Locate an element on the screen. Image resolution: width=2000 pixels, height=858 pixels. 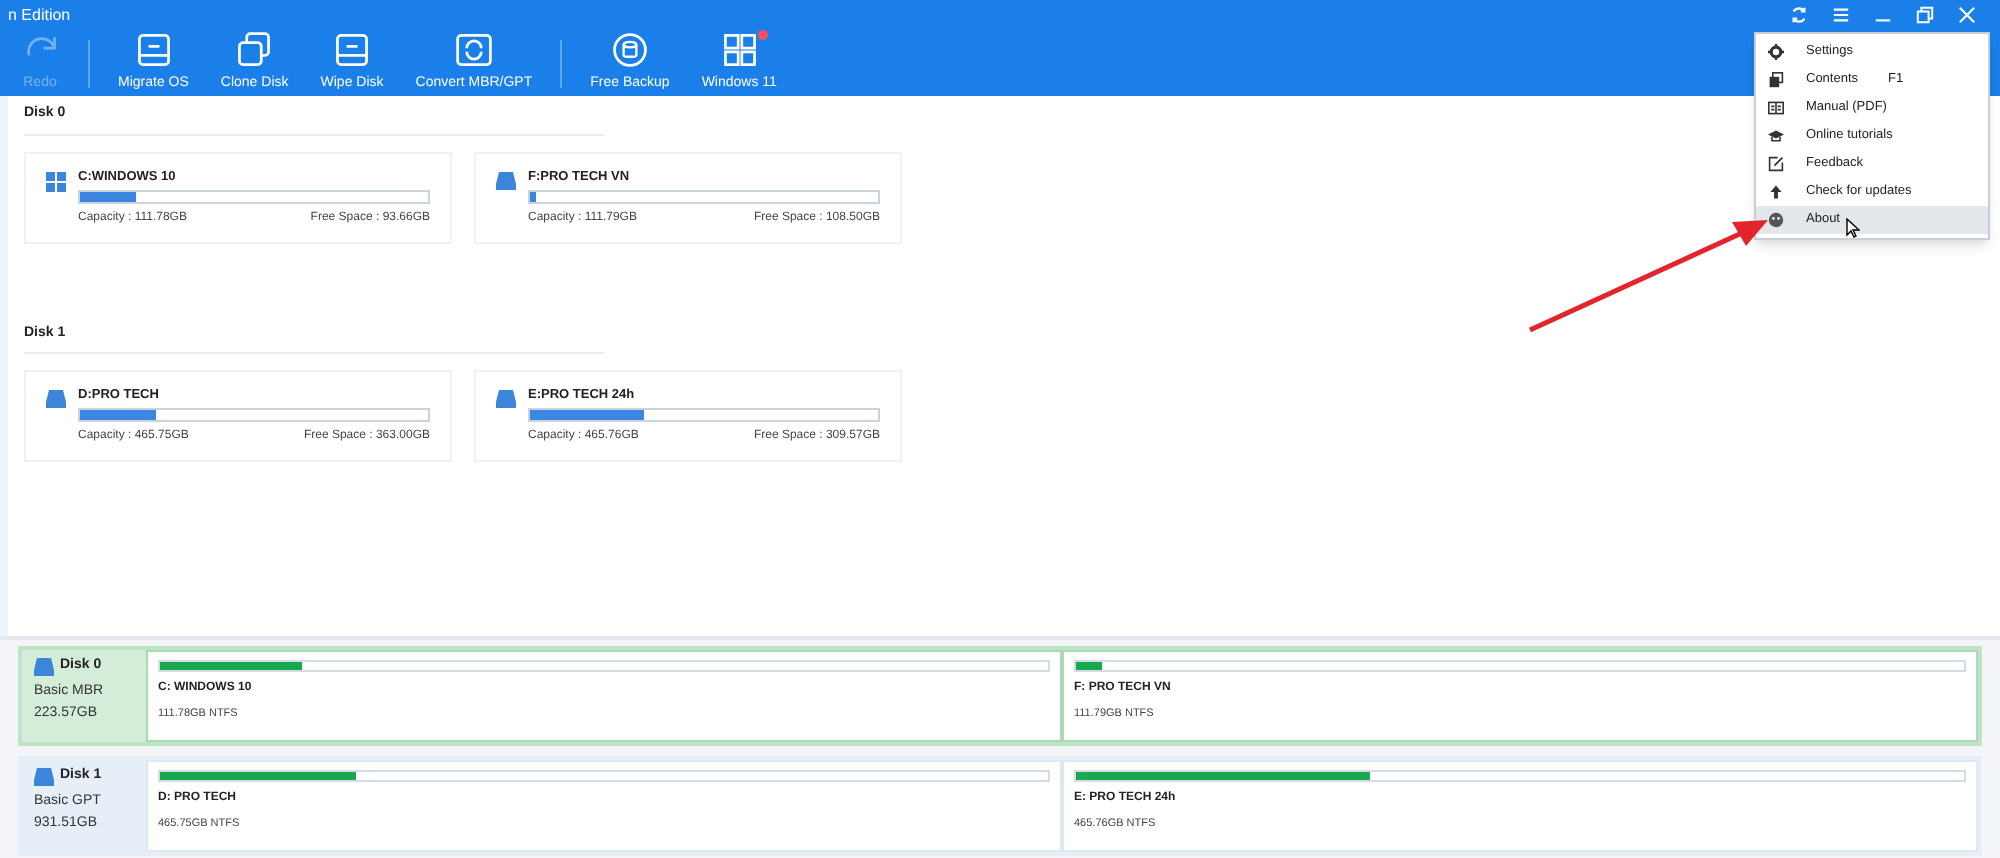
menu-icon is located at coordinates (1841, 15).